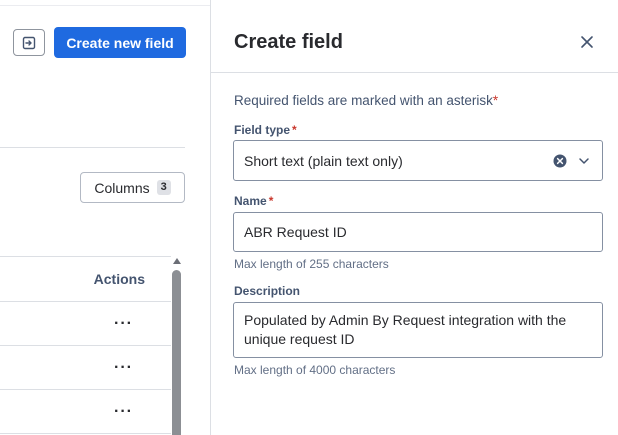 The image size is (618, 435). Describe the element at coordinates (288, 42) in the screenshot. I see `panel-title: Create field` at that location.